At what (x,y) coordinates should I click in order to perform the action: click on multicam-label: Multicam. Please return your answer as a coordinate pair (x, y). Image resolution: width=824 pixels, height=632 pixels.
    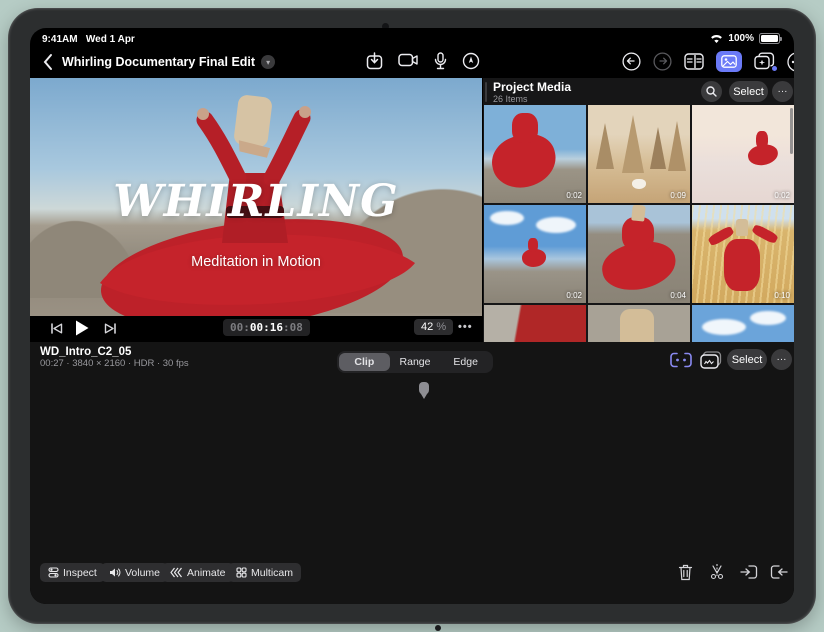
    Looking at the image, I should click on (272, 572).